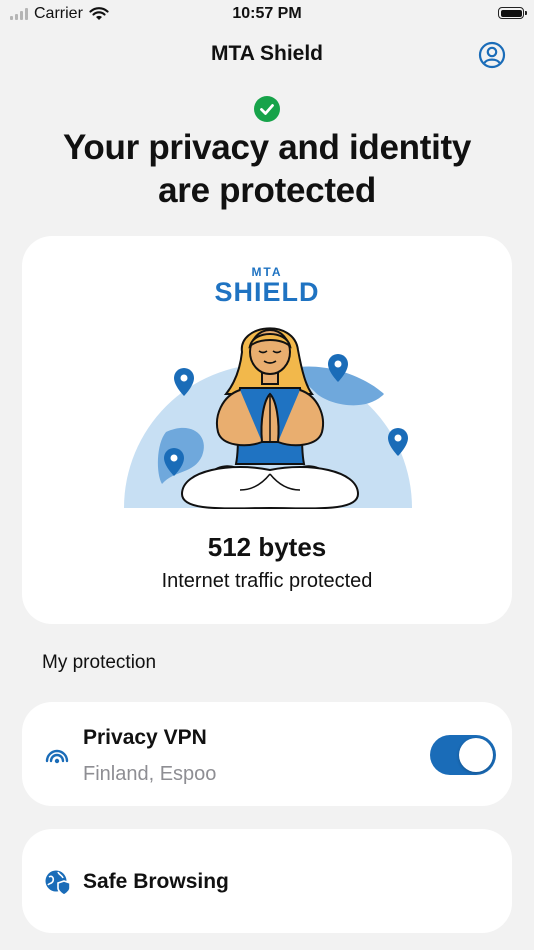 Image resolution: width=534 pixels, height=950 pixels. What do you see at coordinates (99, 662) in the screenshot?
I see `section-title-my-protection: My protection` at bounding box center [99, 662].